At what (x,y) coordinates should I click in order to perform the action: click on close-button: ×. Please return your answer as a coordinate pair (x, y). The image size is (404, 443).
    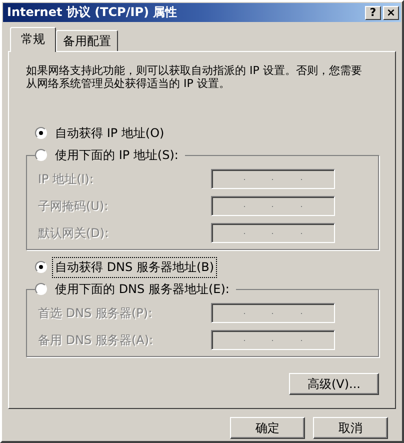
    Looking at the image, I should click on (391, 13).